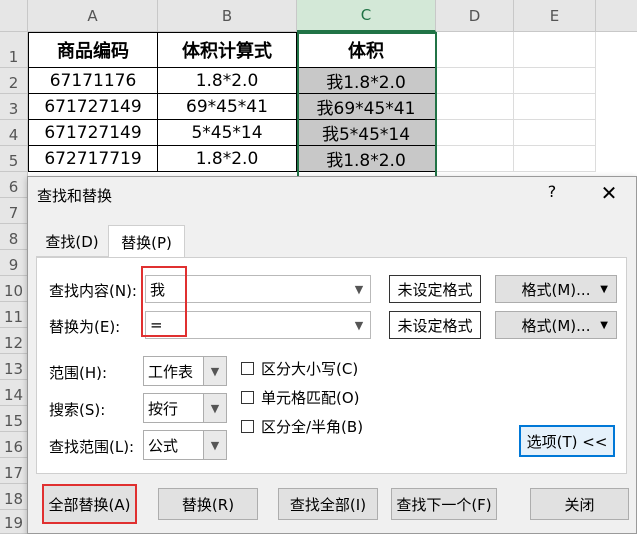 The height and width of the screenshot is (534, 637). What do you see at coordinates (14, 393) in the screenshot?
I see `row-header: 14` at bounding box center [14, 393].